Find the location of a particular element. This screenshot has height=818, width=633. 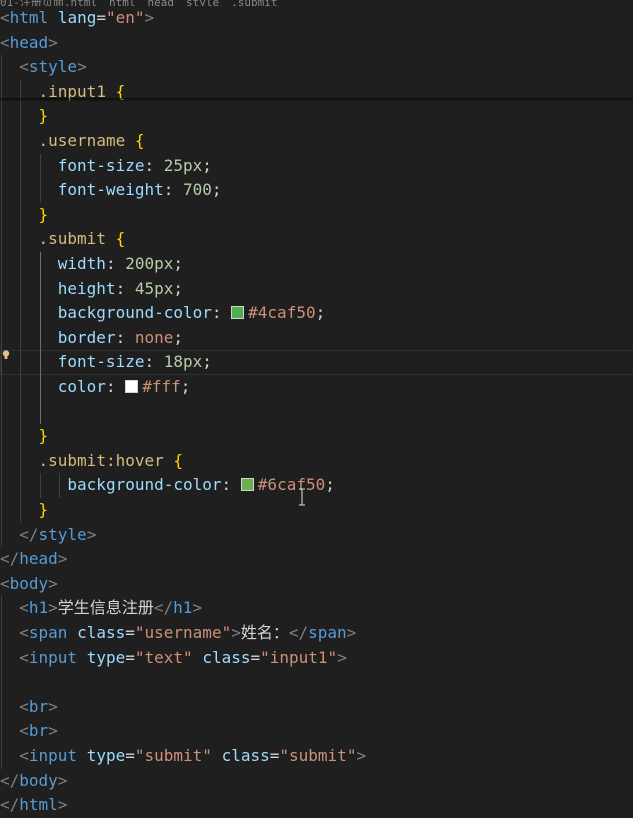

code-line: background-color: #4caf50; is located at coordinates (316, 313).